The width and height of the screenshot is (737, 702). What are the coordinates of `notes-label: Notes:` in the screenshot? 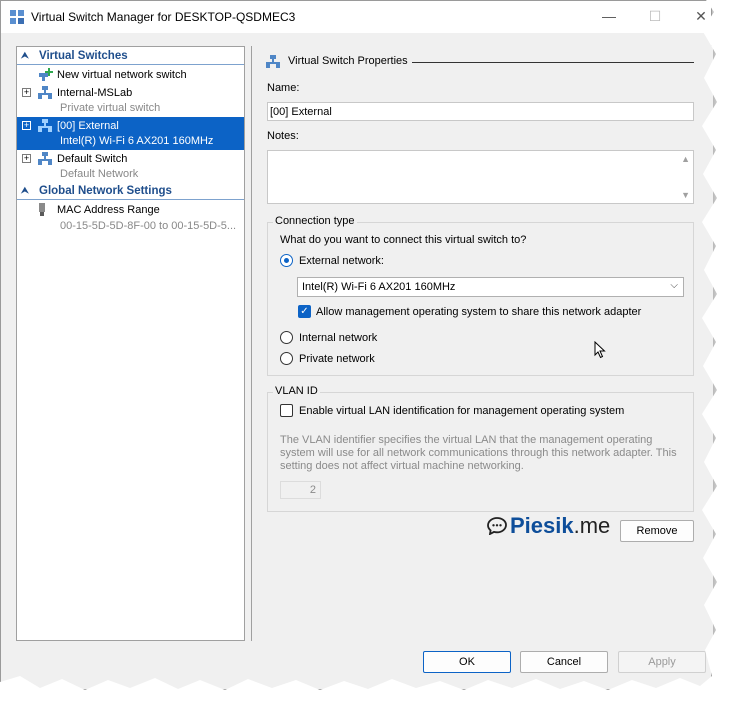 It's located at (283, 136).